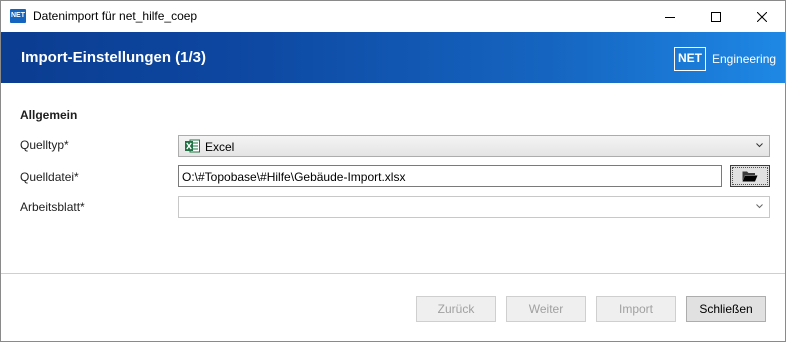 Image resolution: width=786 pixels, height=342 pixels. What do you see at coordinates (294, 177) in the screenshot?
I see `quelldatei-value: O:\#Topobase\#Hilfe\Gebäude-Import.xlsx` at bounding box center [294, 177].